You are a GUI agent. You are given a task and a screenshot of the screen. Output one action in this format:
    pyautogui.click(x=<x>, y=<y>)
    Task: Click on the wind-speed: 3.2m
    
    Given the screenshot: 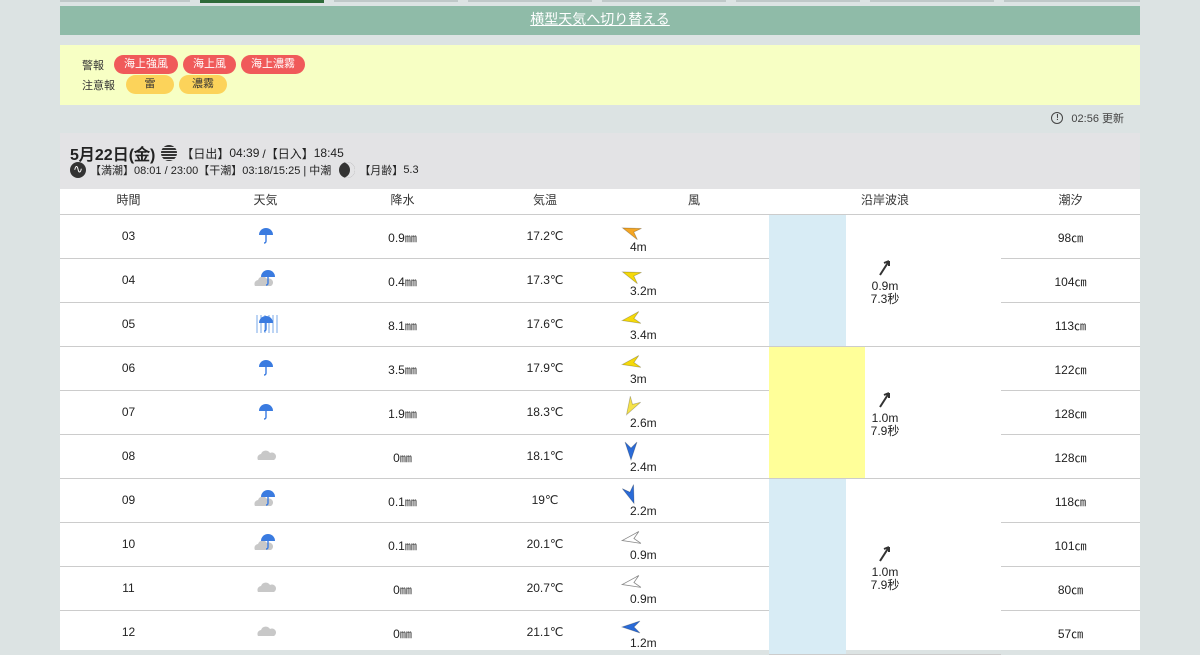 What is the action you would take?
    pyautogui.click(x=643, y=291)
    